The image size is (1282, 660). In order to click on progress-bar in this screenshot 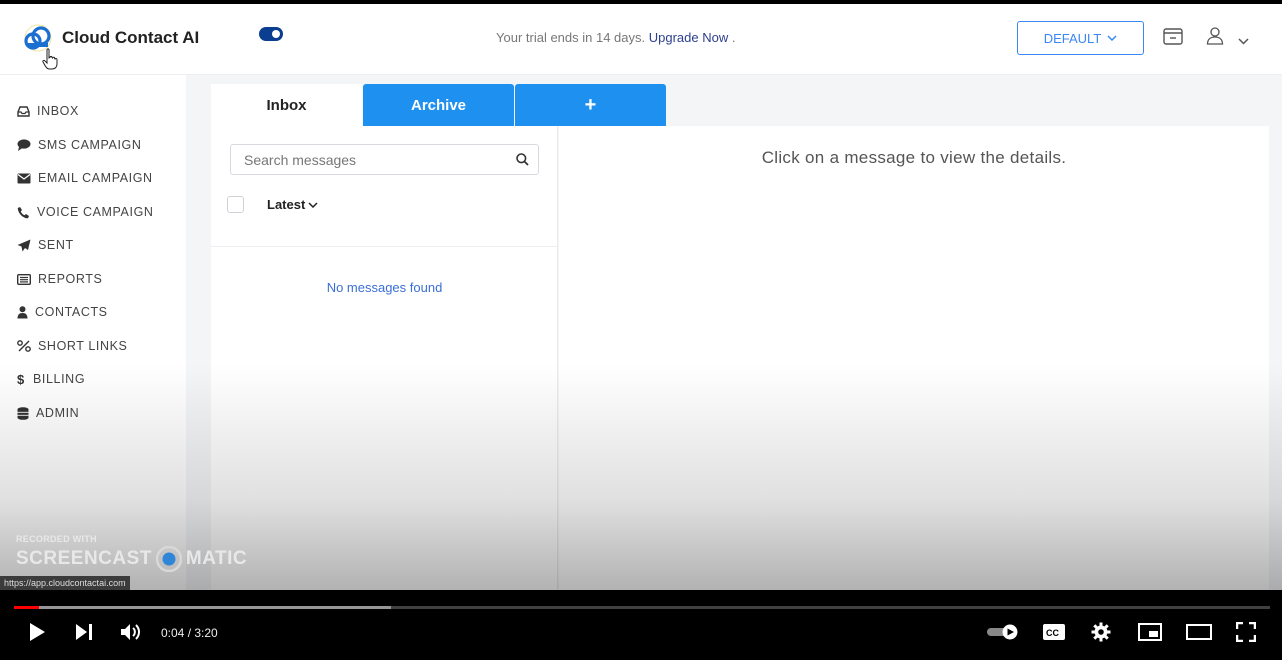, I will do `click(642, 607)`.